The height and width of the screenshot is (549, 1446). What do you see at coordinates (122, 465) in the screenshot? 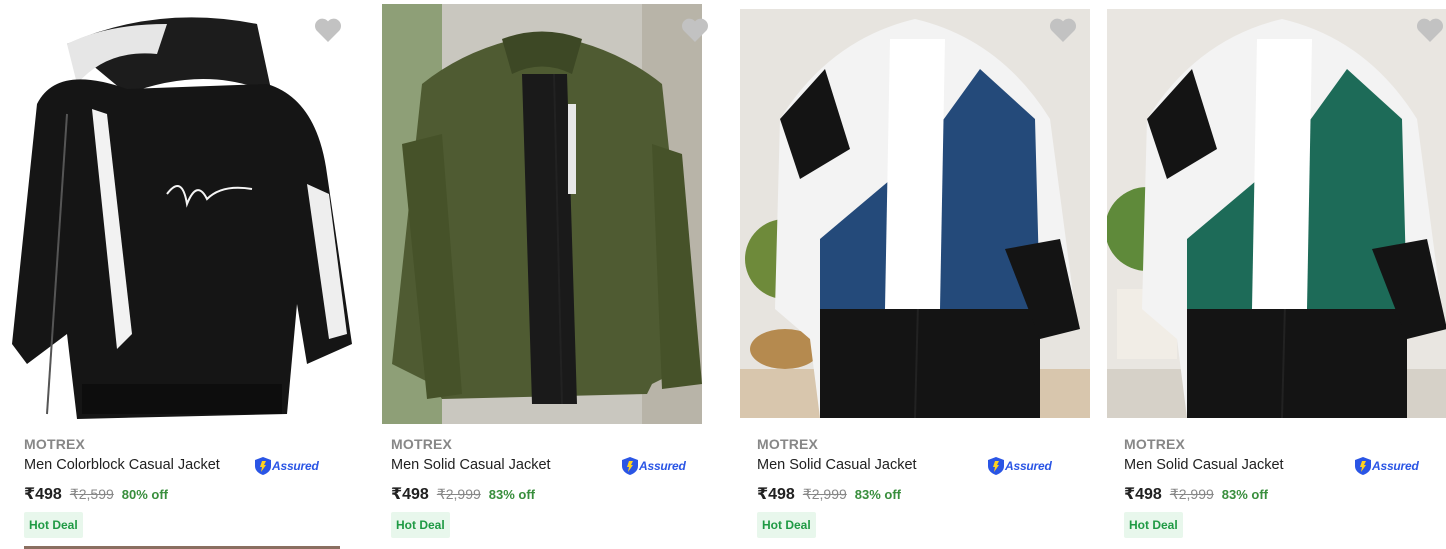
I see `product-title: Men Colorblock Casual Jacket` at bounding box center [122, 465].